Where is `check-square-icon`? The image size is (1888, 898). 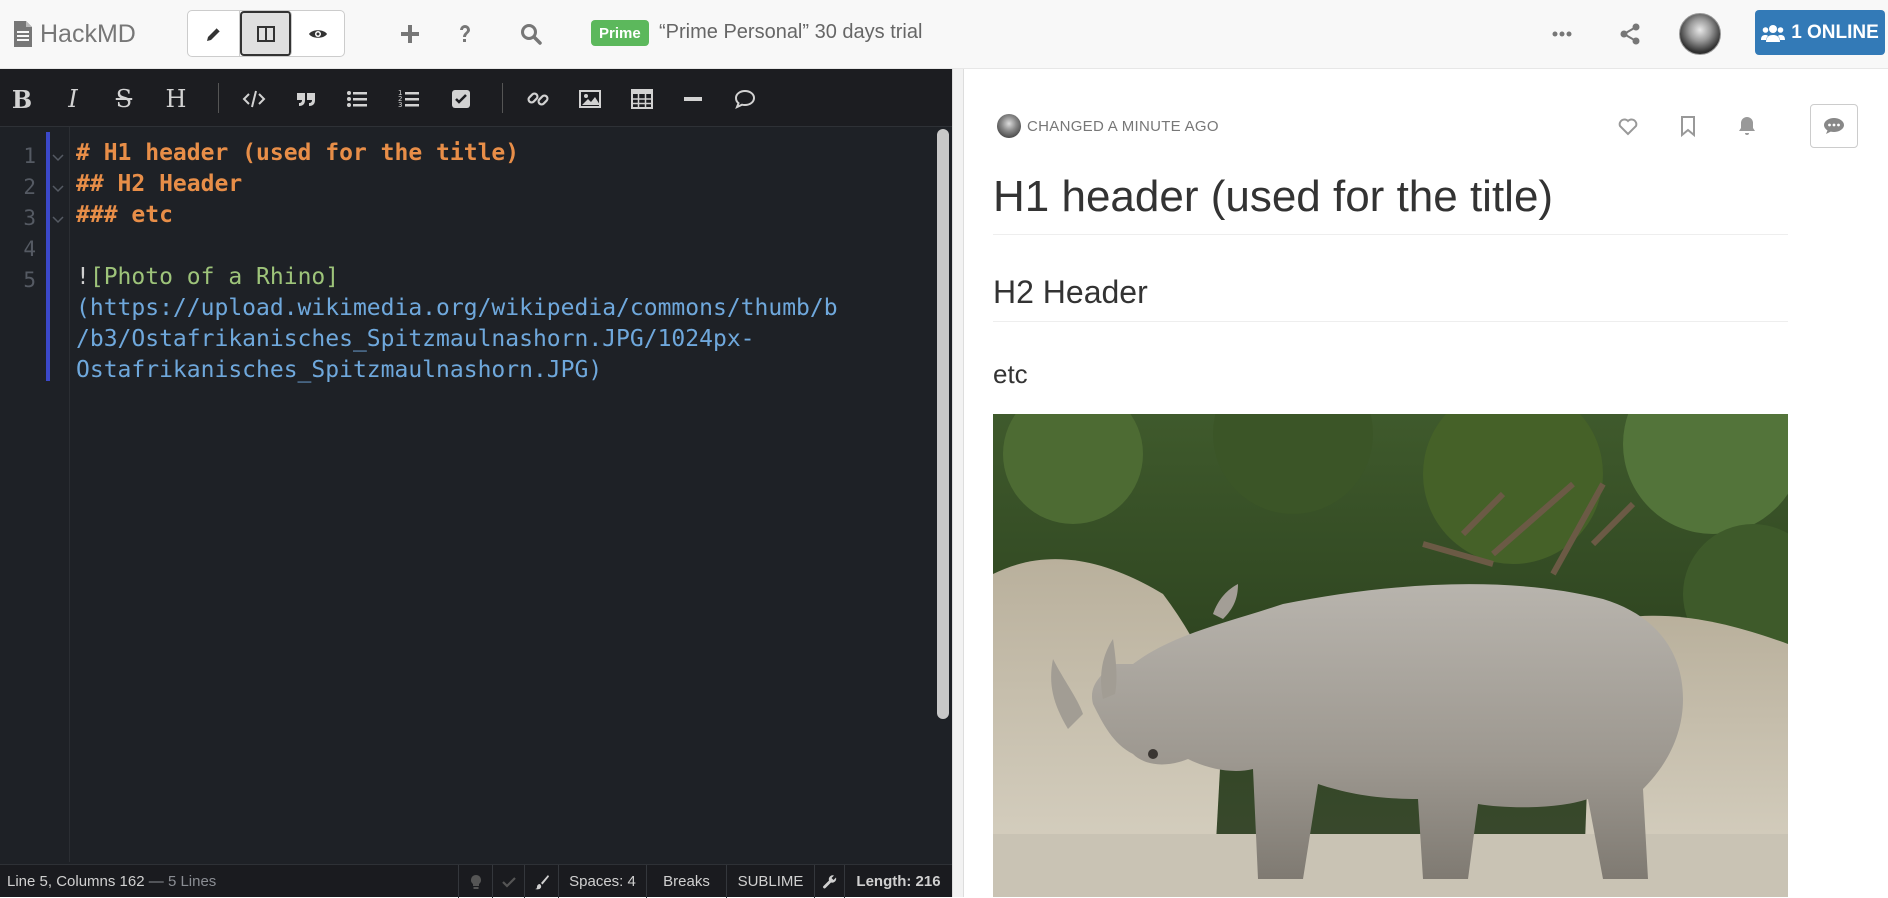
check-square-icon is located at coordinates (461, 99).